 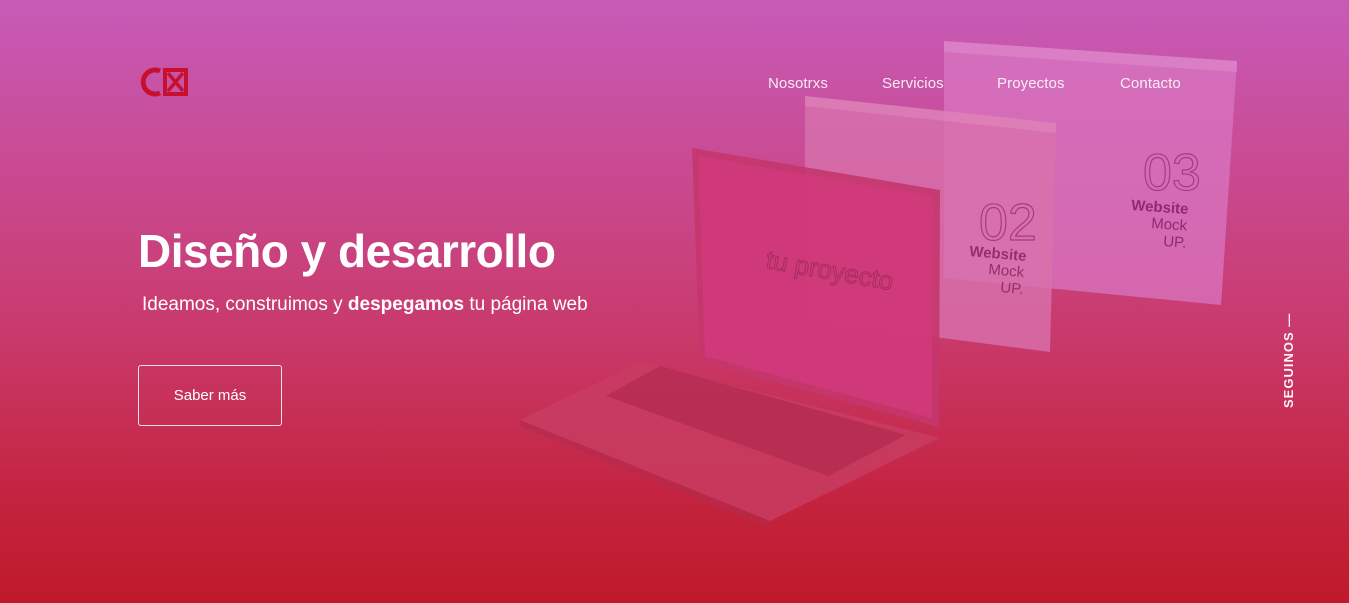 I want to click on mockup-card-02: 02 Website Mock UP., so click(x=930, y=224).